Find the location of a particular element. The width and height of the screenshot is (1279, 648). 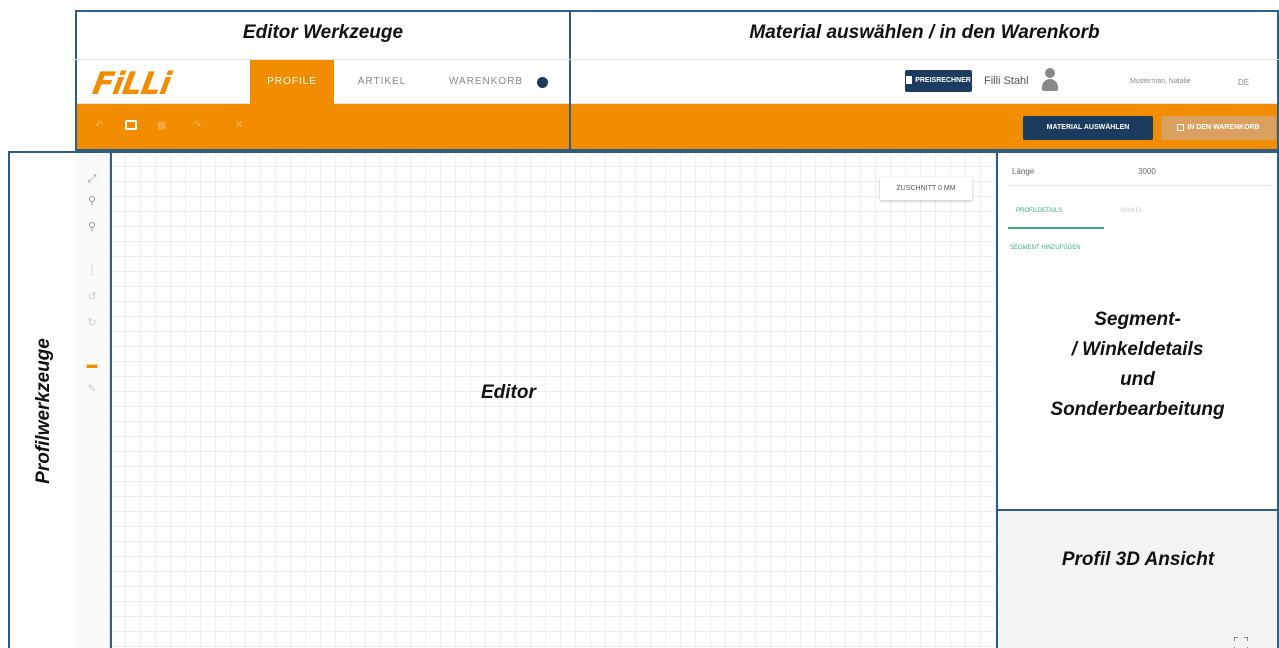

label-segment-line3: und is located at coordinates (1137, 379).